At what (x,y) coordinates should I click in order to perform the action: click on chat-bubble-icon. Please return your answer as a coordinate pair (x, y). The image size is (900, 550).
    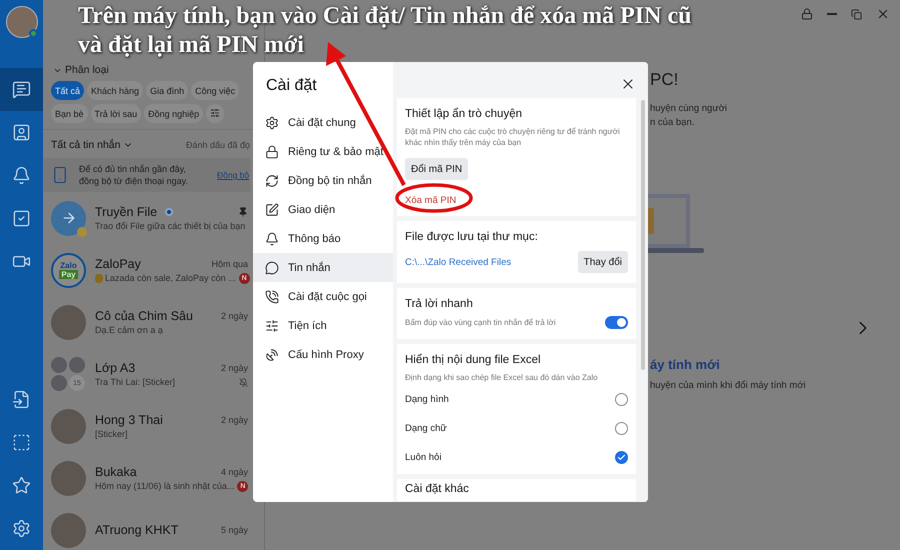
    Looking at the image, I should click on (272, 267).